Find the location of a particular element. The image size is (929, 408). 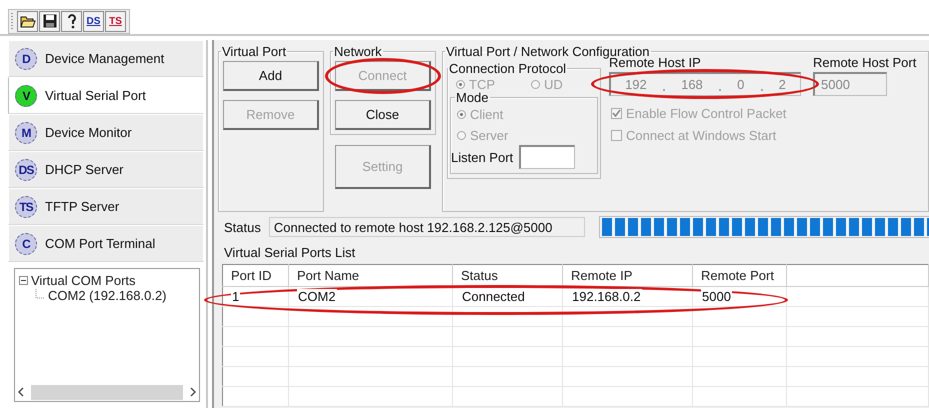

table-cell: 1 is located at coordinates (255, 296).